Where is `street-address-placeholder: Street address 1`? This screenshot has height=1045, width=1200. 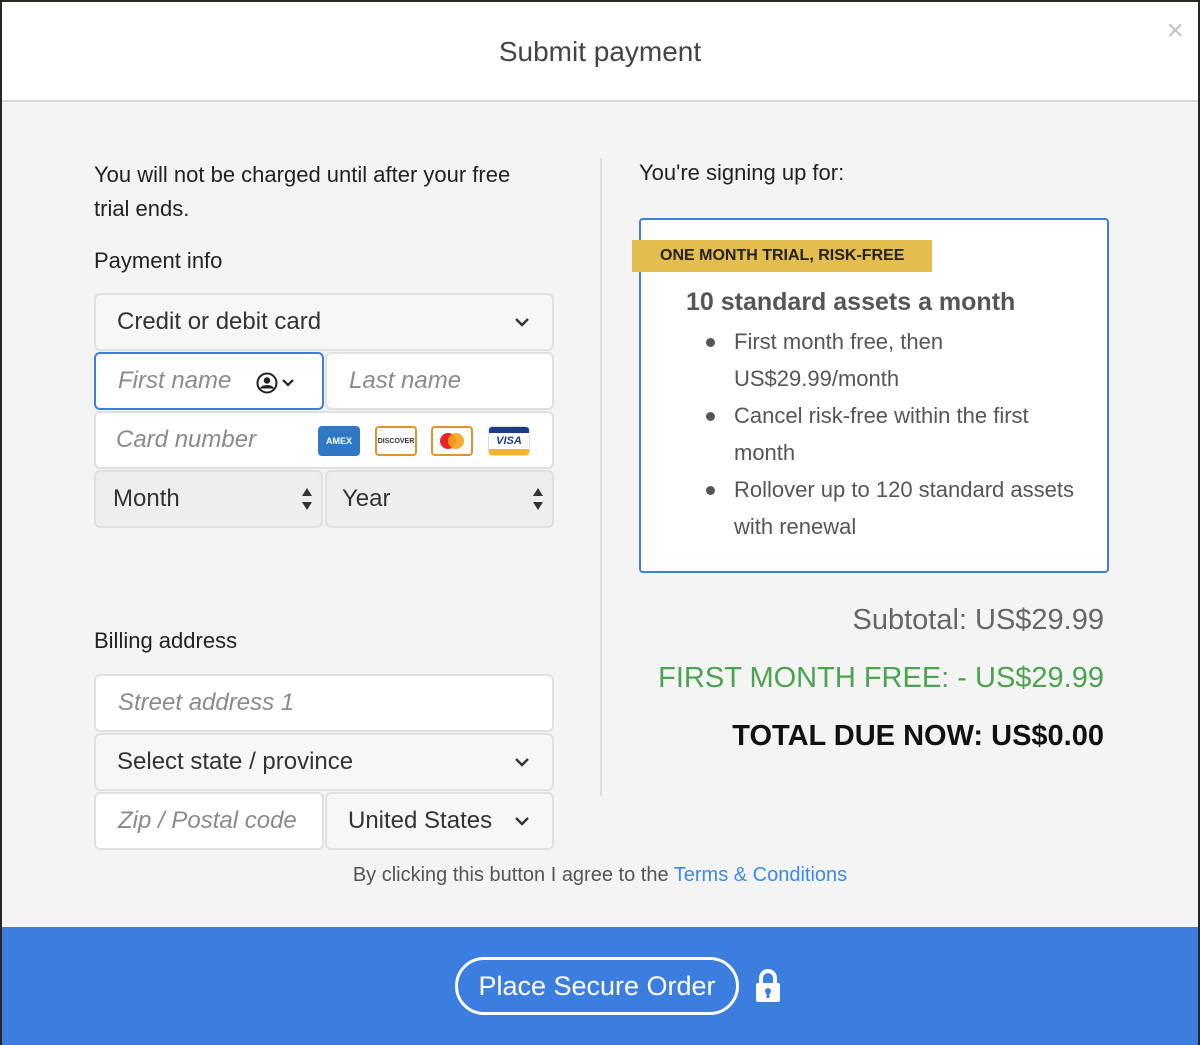 street-address-placeholder: Street address 1 is located at coordinates (206, 702).